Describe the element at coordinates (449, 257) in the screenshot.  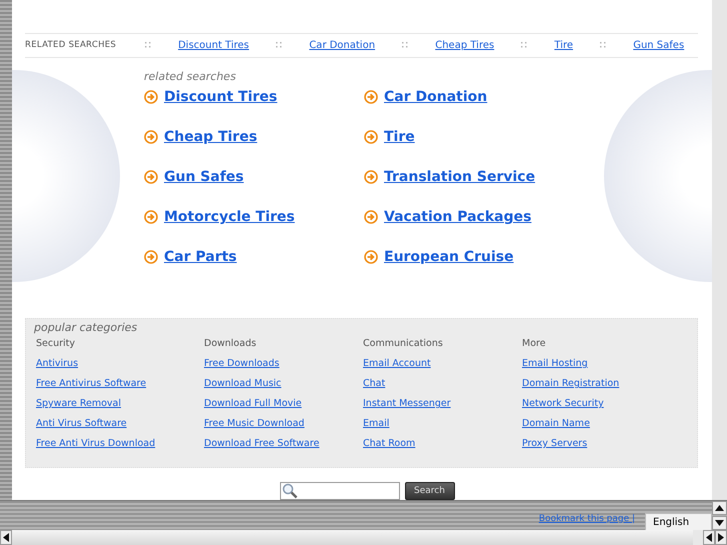
I see `search-link: European Cruise` at that location.